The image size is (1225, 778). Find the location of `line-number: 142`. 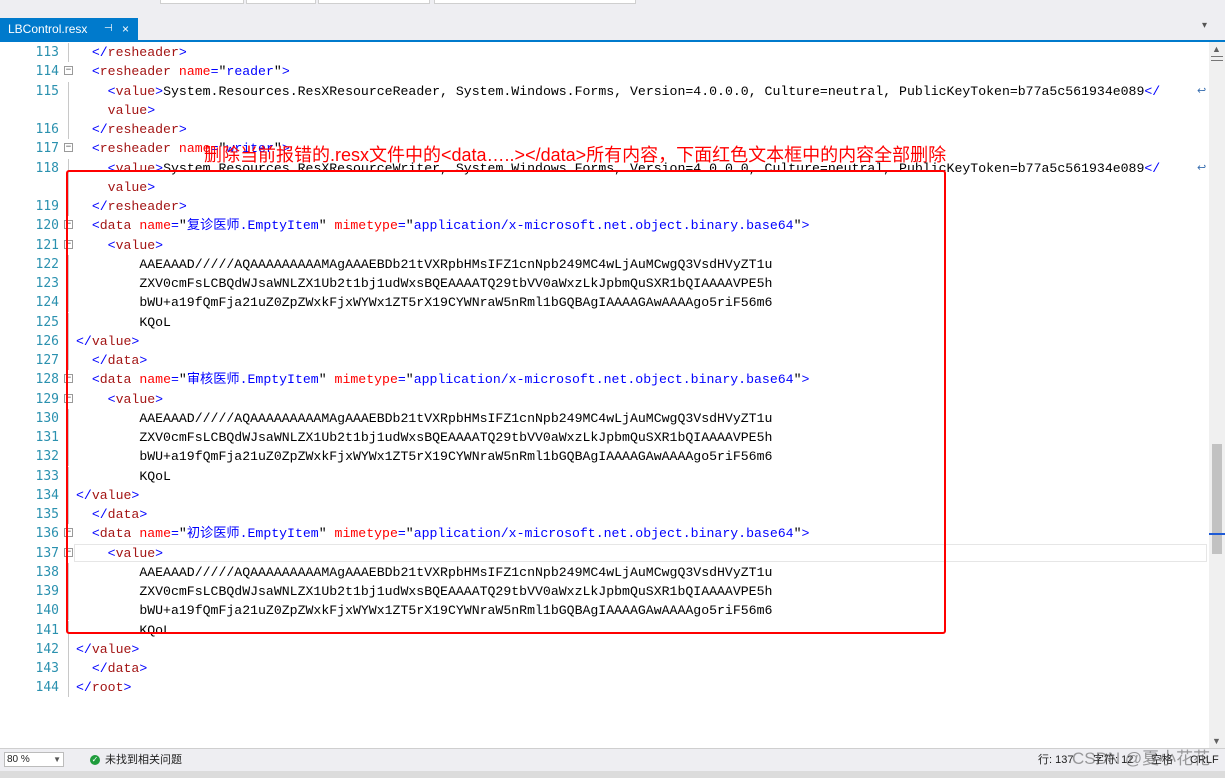

line-number: 142 is located at coordinates (47, 649).